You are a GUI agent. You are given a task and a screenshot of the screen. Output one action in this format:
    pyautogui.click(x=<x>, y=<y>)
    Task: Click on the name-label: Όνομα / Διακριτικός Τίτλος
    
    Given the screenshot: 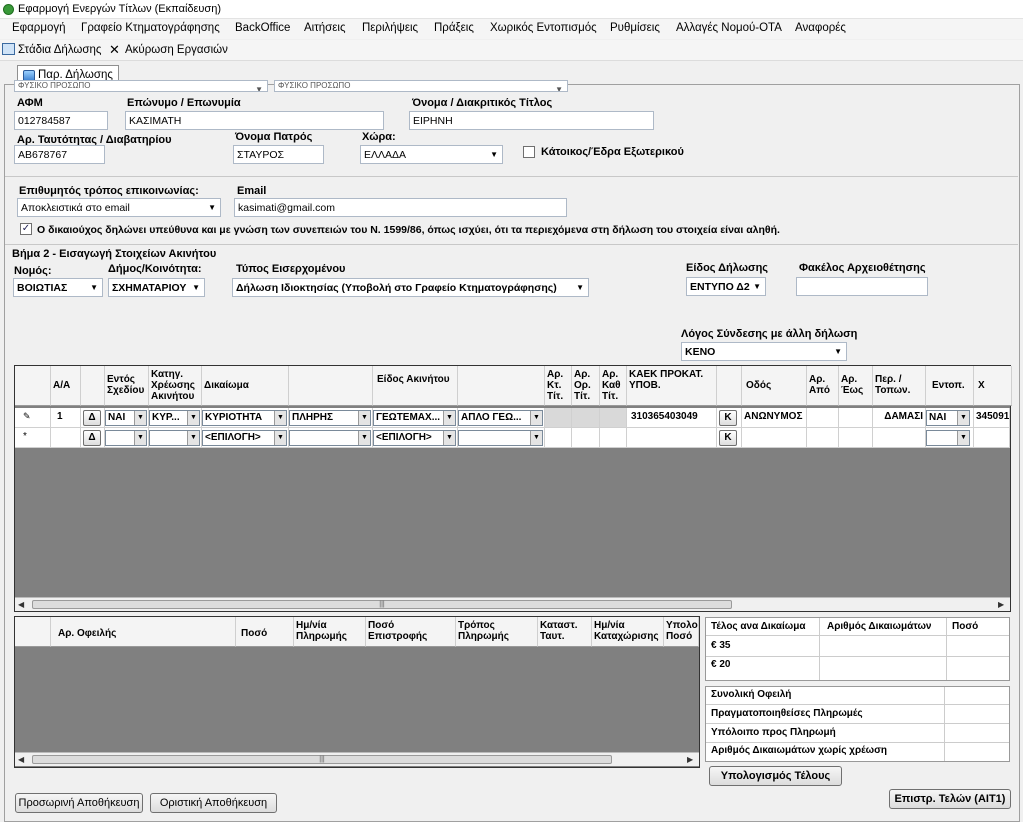 What is the action you would take?
    pyautogui.click(x=482, y=103)
    